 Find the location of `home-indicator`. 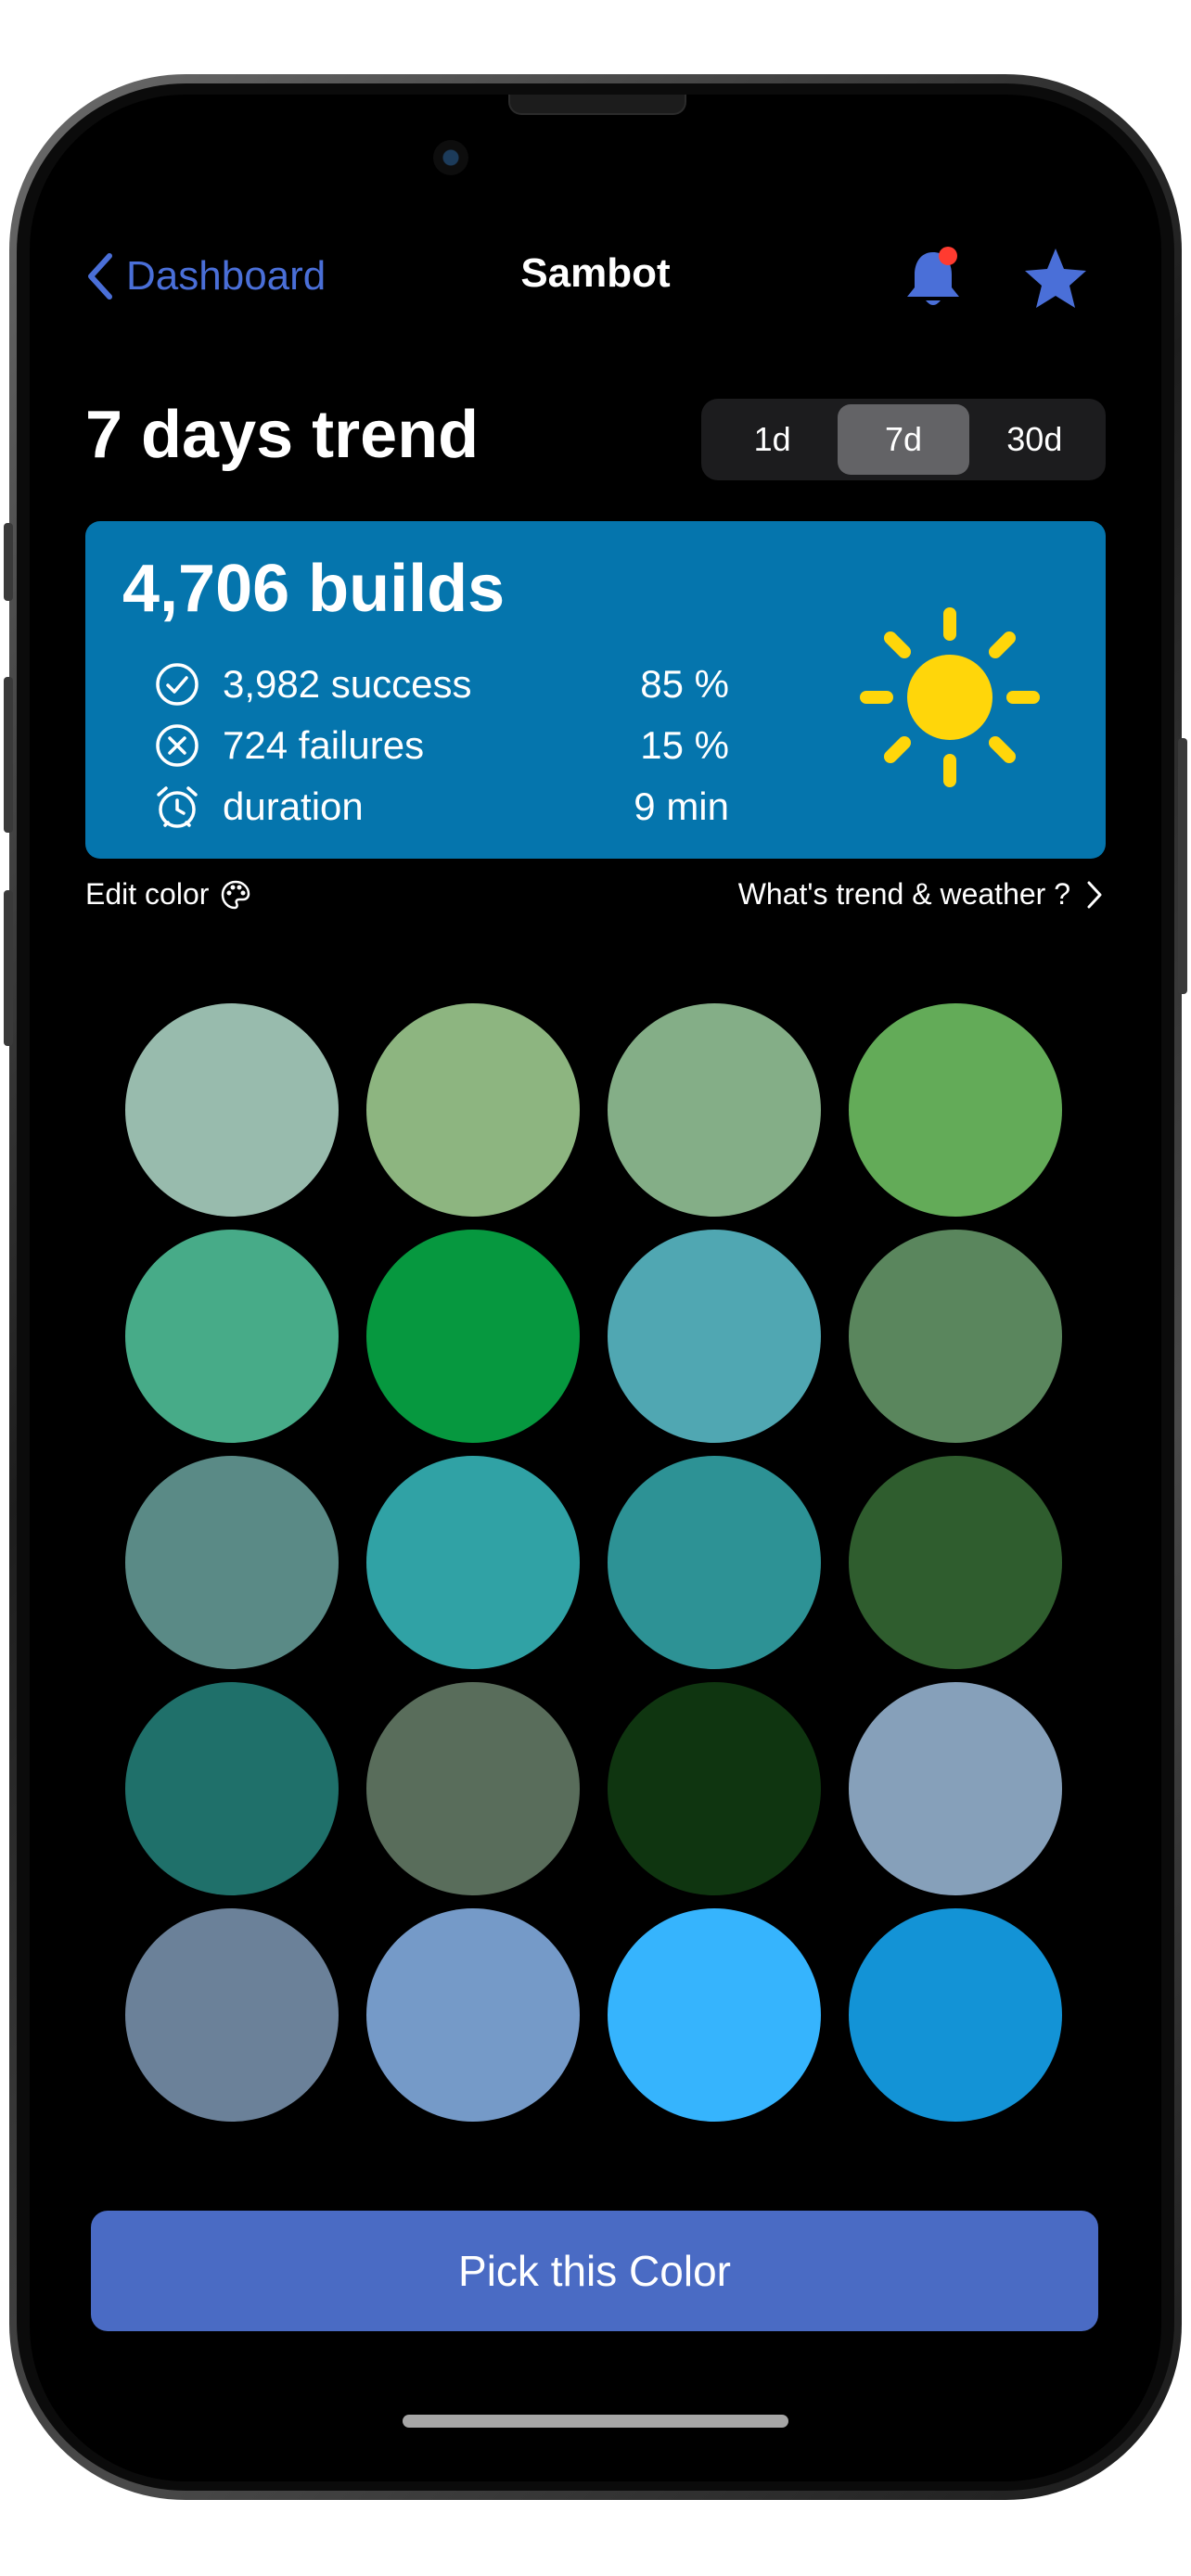

home-indicator is located at coordinates (595, 2421).